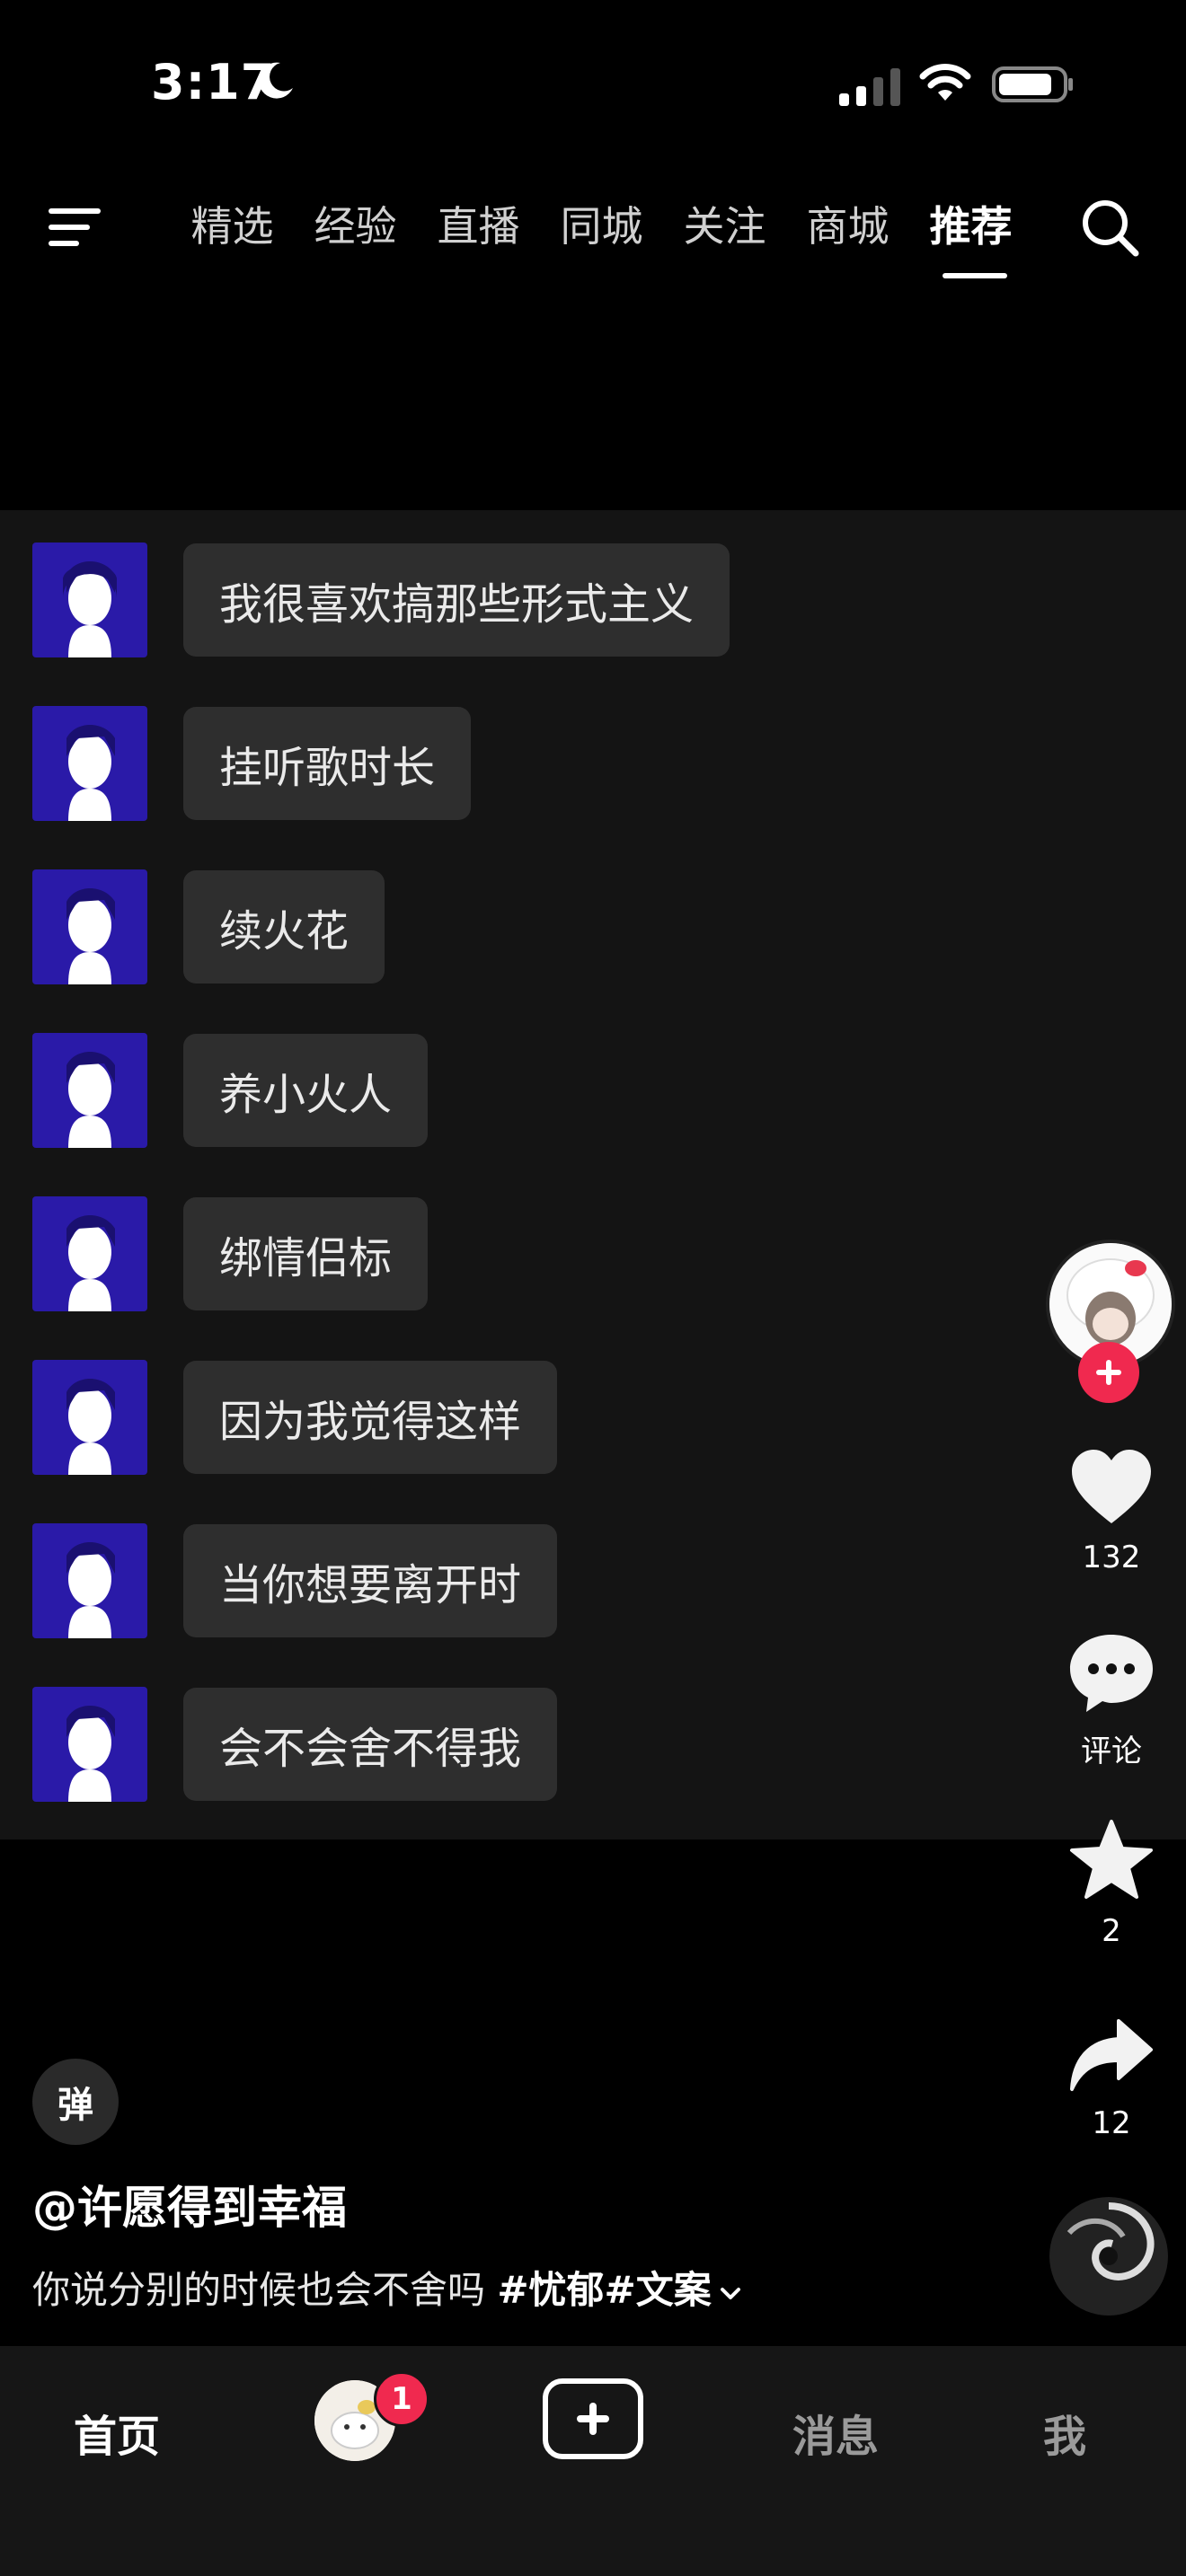  I want to click on tab-me: 我, so click(1064, 2432).